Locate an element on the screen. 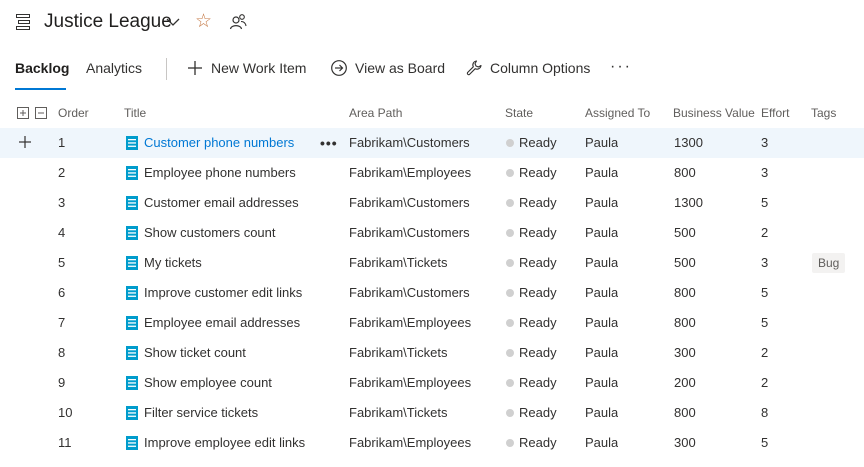  business-value-cell: 300 is located at coordinates (685, 442).